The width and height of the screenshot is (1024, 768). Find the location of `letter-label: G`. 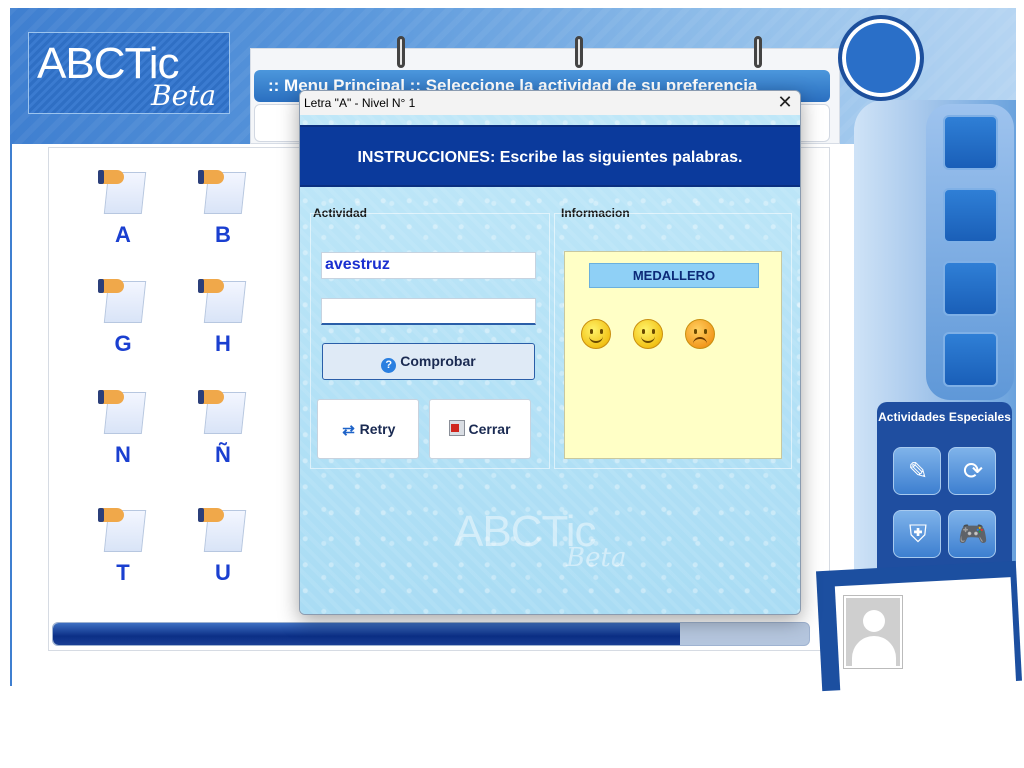

letter-label: G is located at coordinates (123, 343).